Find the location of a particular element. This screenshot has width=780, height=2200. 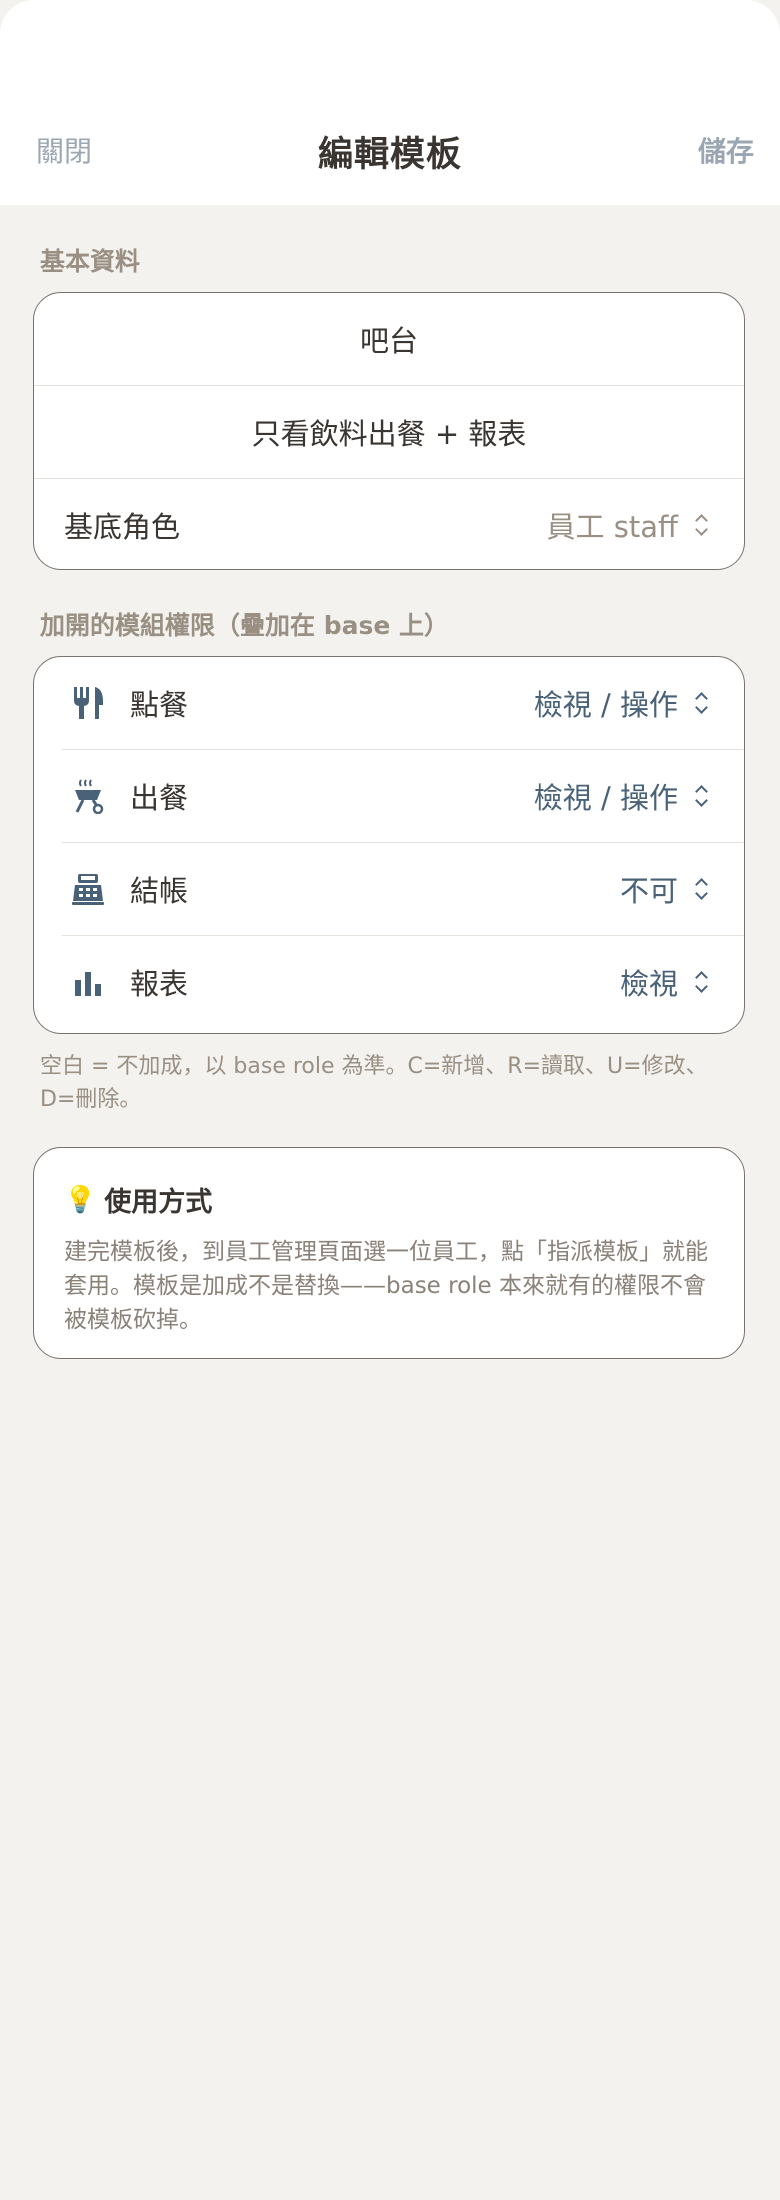

permission-row-ordering: 點餐 檢視 / 操作 is located at coordinates (403, 703).